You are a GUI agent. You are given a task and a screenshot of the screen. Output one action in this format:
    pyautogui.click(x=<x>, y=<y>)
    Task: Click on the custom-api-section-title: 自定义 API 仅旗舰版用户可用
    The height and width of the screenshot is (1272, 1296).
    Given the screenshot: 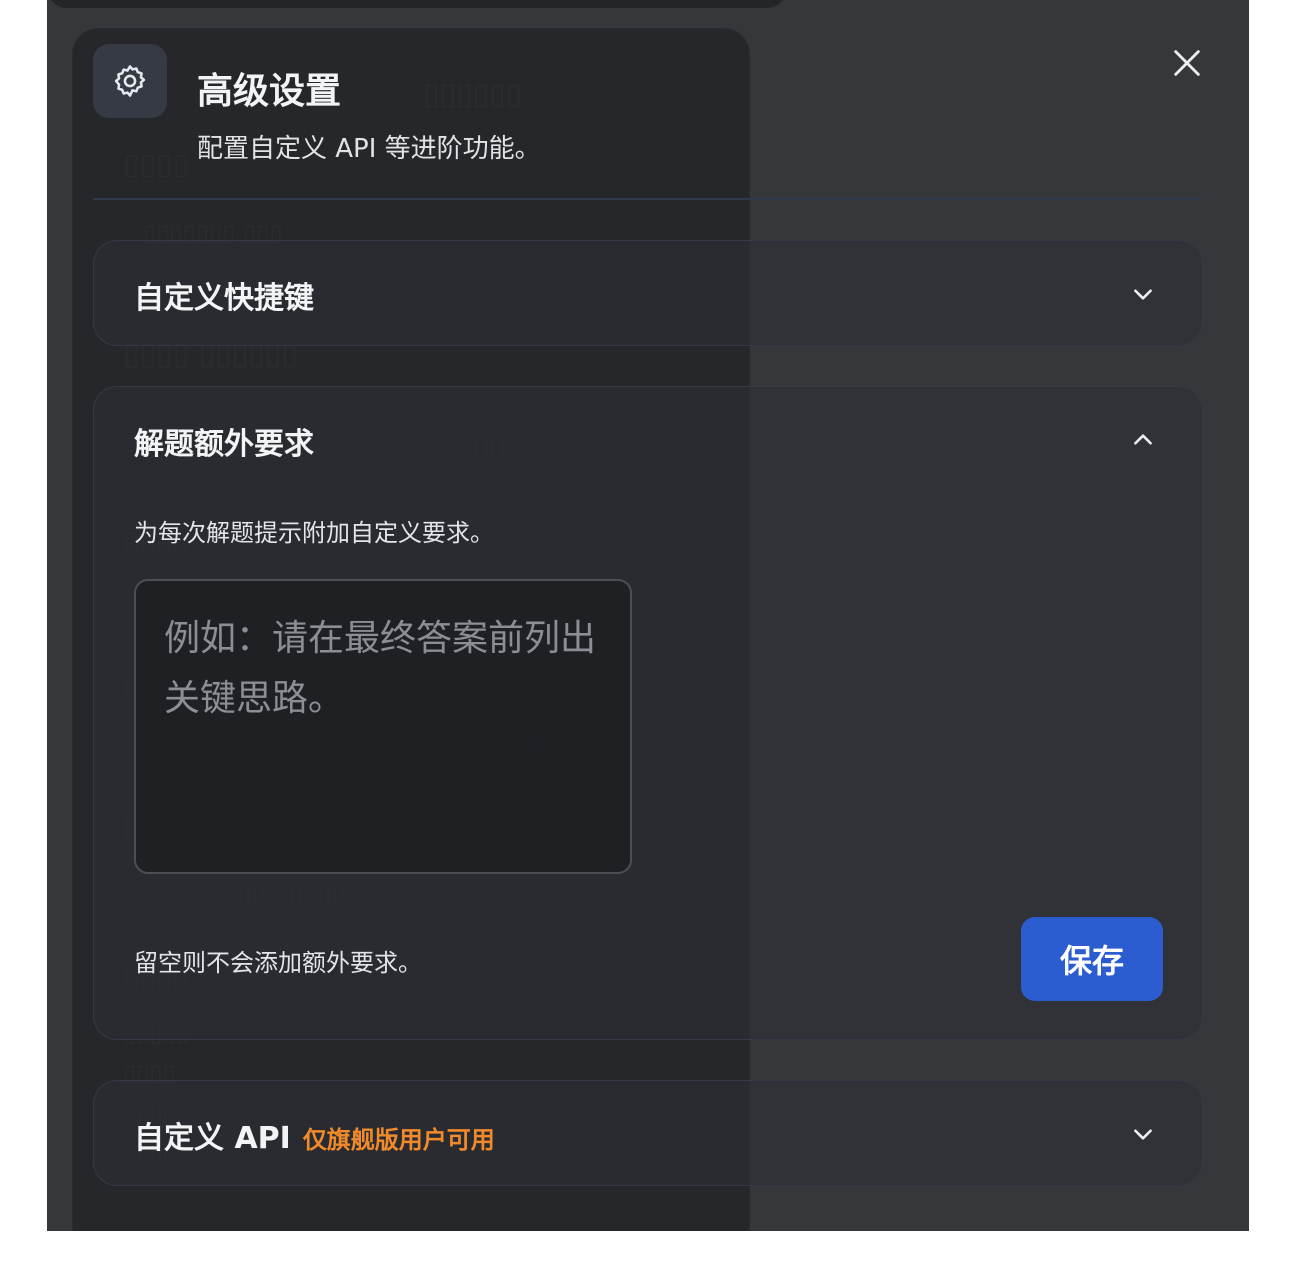 What is the action you would take?
    pyautogui.click(x=314, y=1135)
    